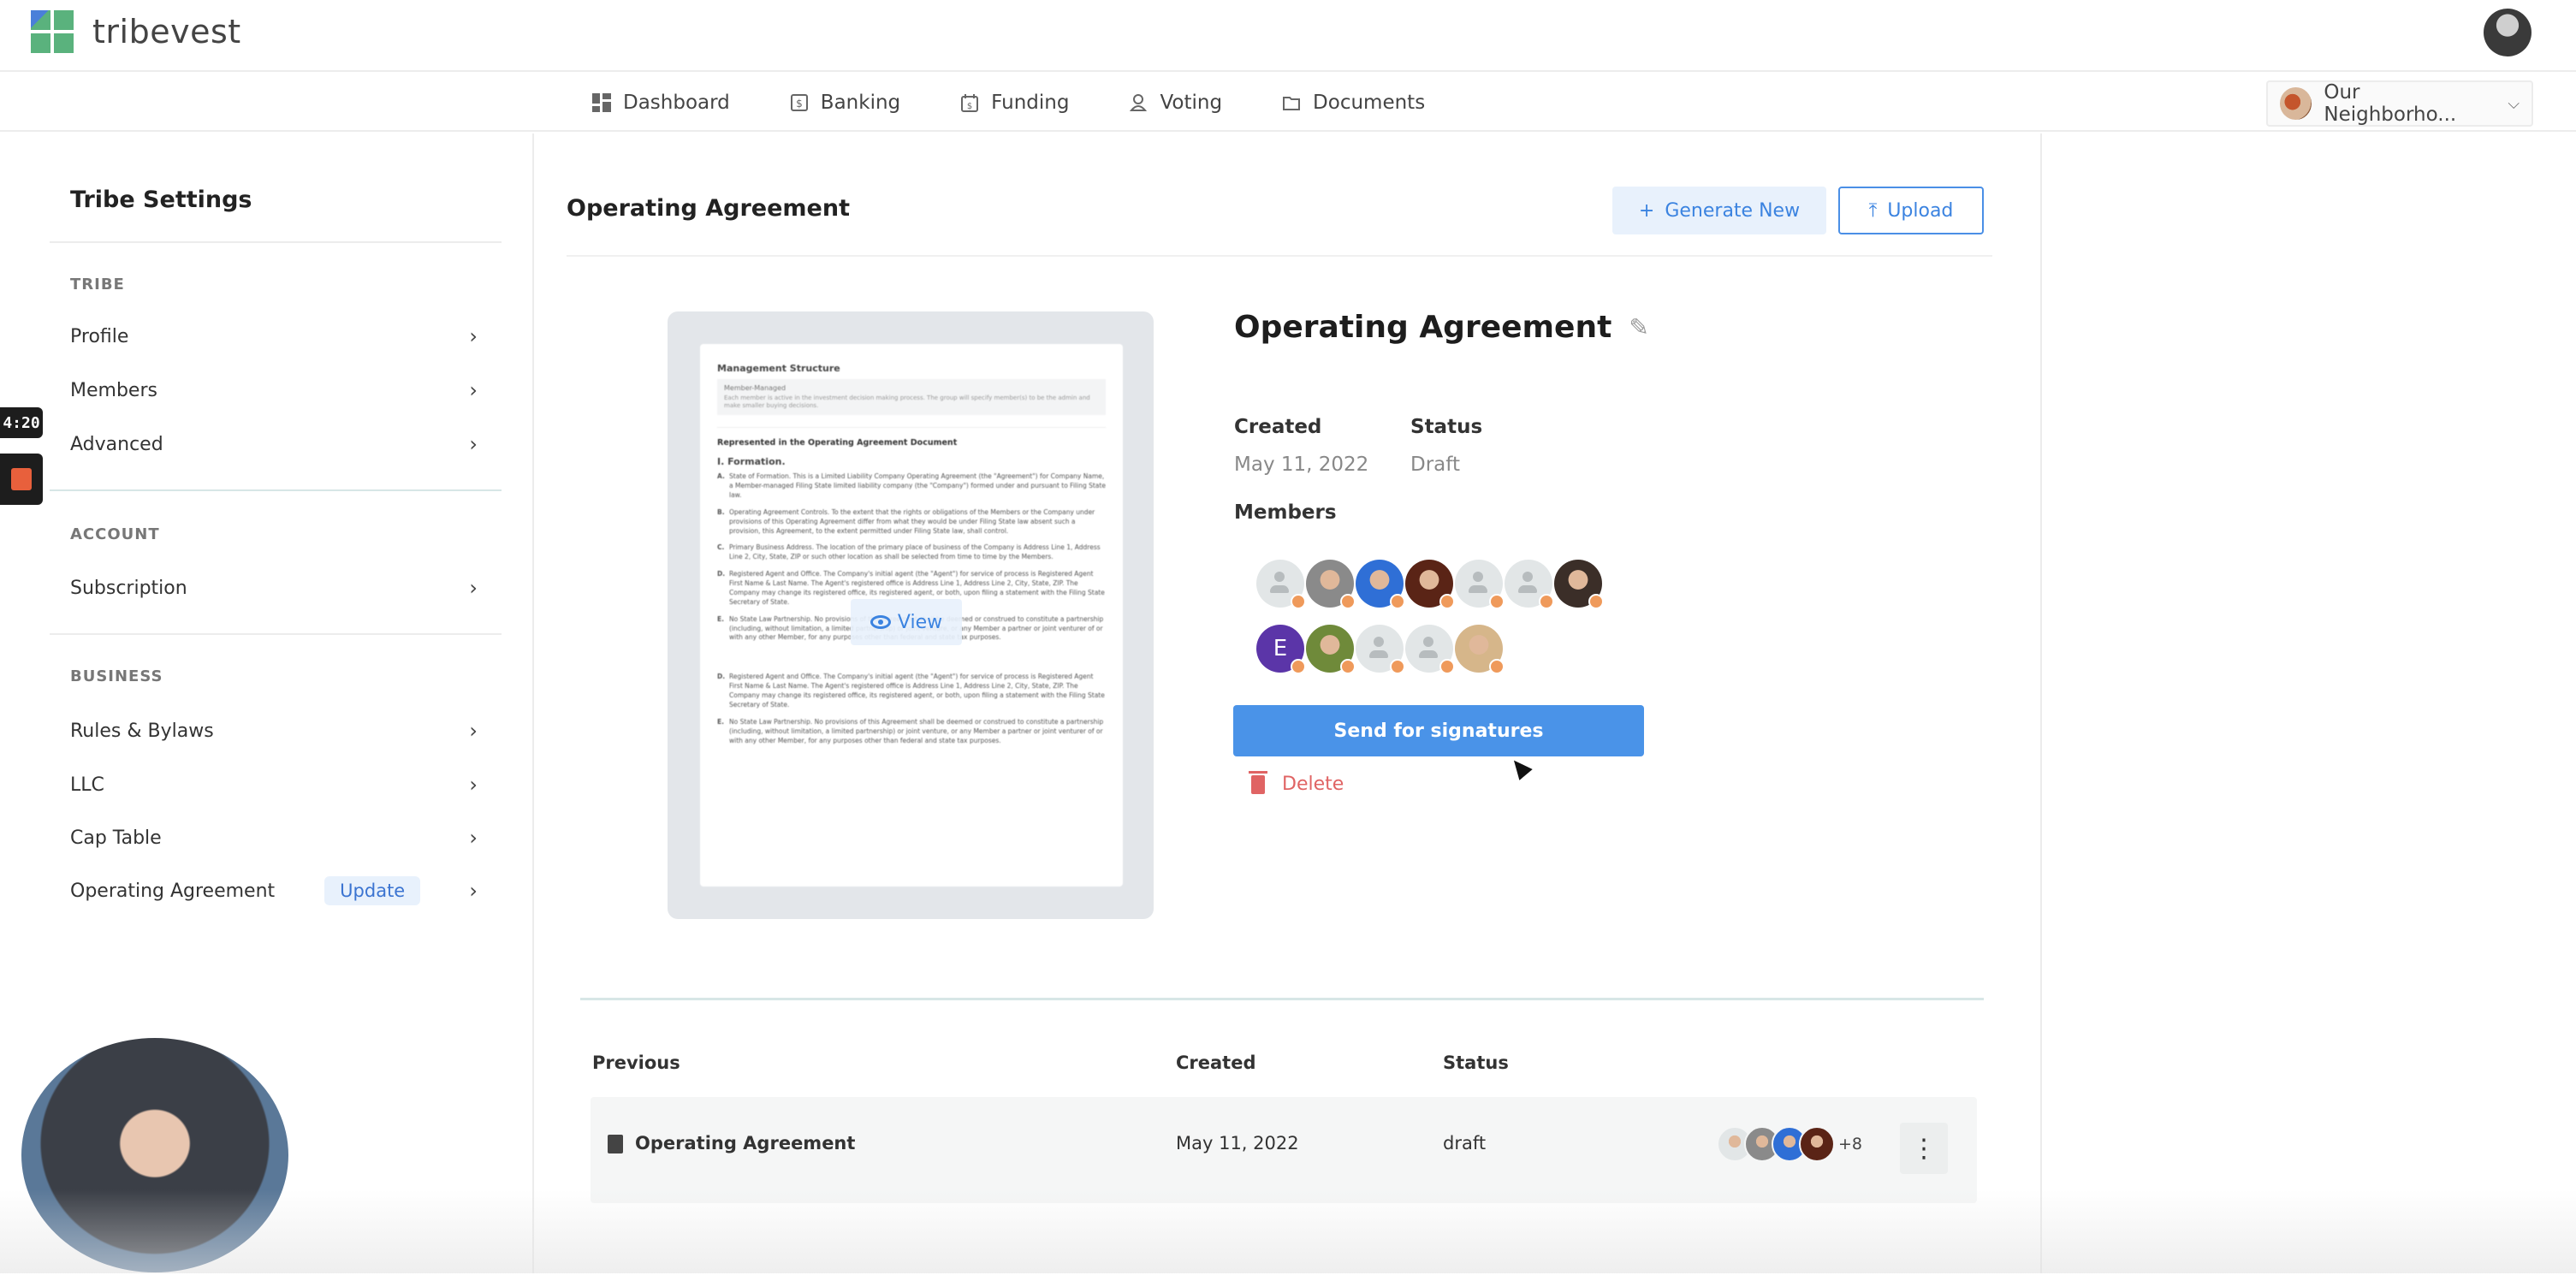 The image size is (2576, 1275). What do you see at coordinates (1911, 210) in the screenshot?
I see `upload-button: ⤒ Upload` at bounding box center [1911, 210].